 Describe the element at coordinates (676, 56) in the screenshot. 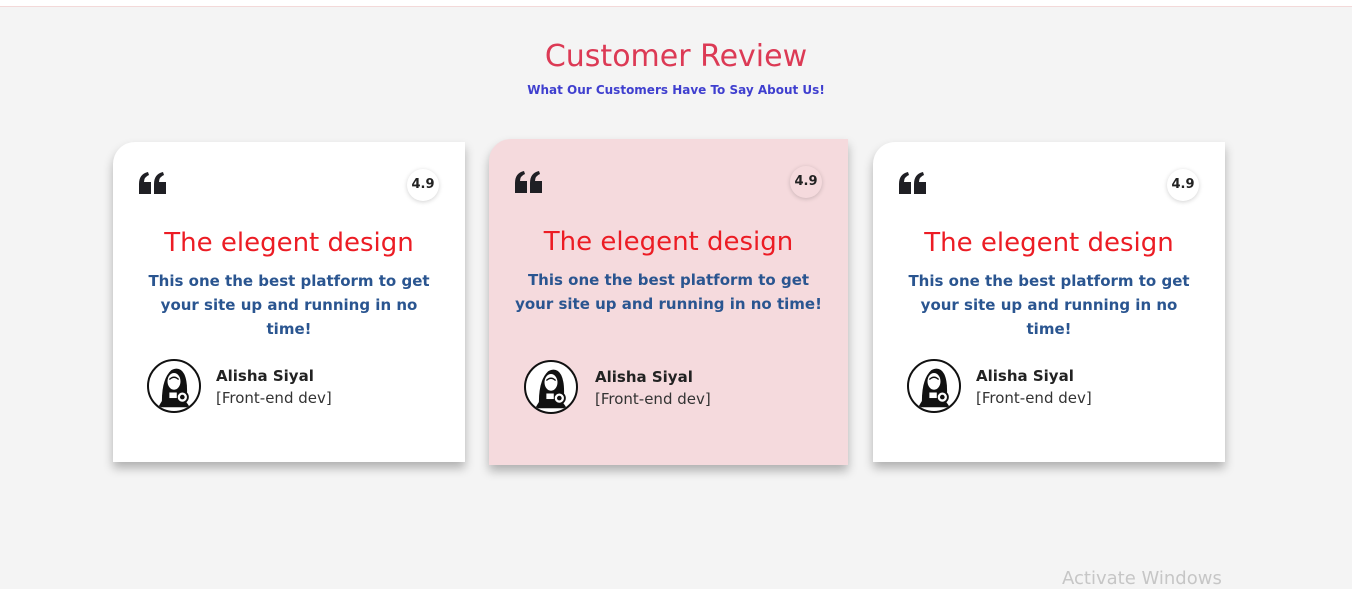

I see `page-title: Customer Review` at that location.